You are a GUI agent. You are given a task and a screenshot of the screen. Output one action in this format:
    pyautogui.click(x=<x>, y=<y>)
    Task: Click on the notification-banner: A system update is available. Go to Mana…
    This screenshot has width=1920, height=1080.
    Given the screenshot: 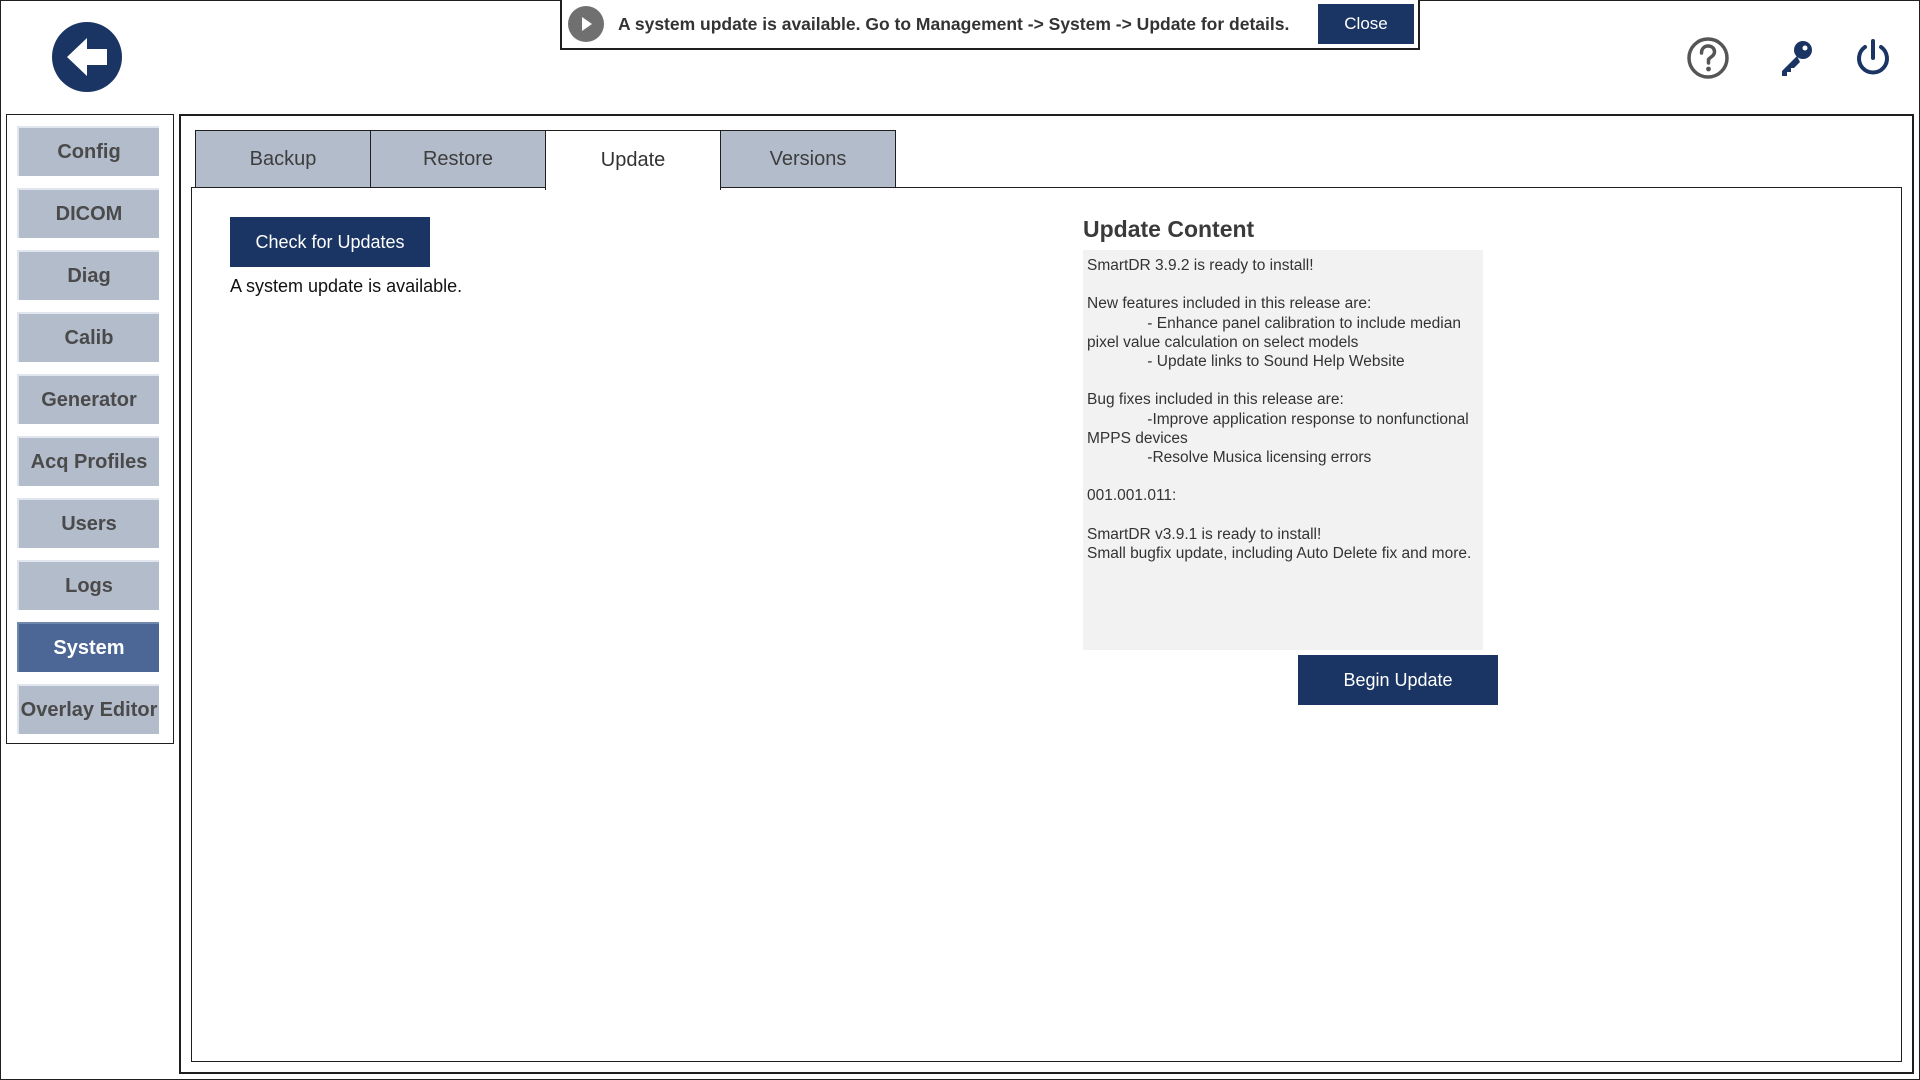 What is the action you would take?
    pyautogui.click(x=990, y=25)
    